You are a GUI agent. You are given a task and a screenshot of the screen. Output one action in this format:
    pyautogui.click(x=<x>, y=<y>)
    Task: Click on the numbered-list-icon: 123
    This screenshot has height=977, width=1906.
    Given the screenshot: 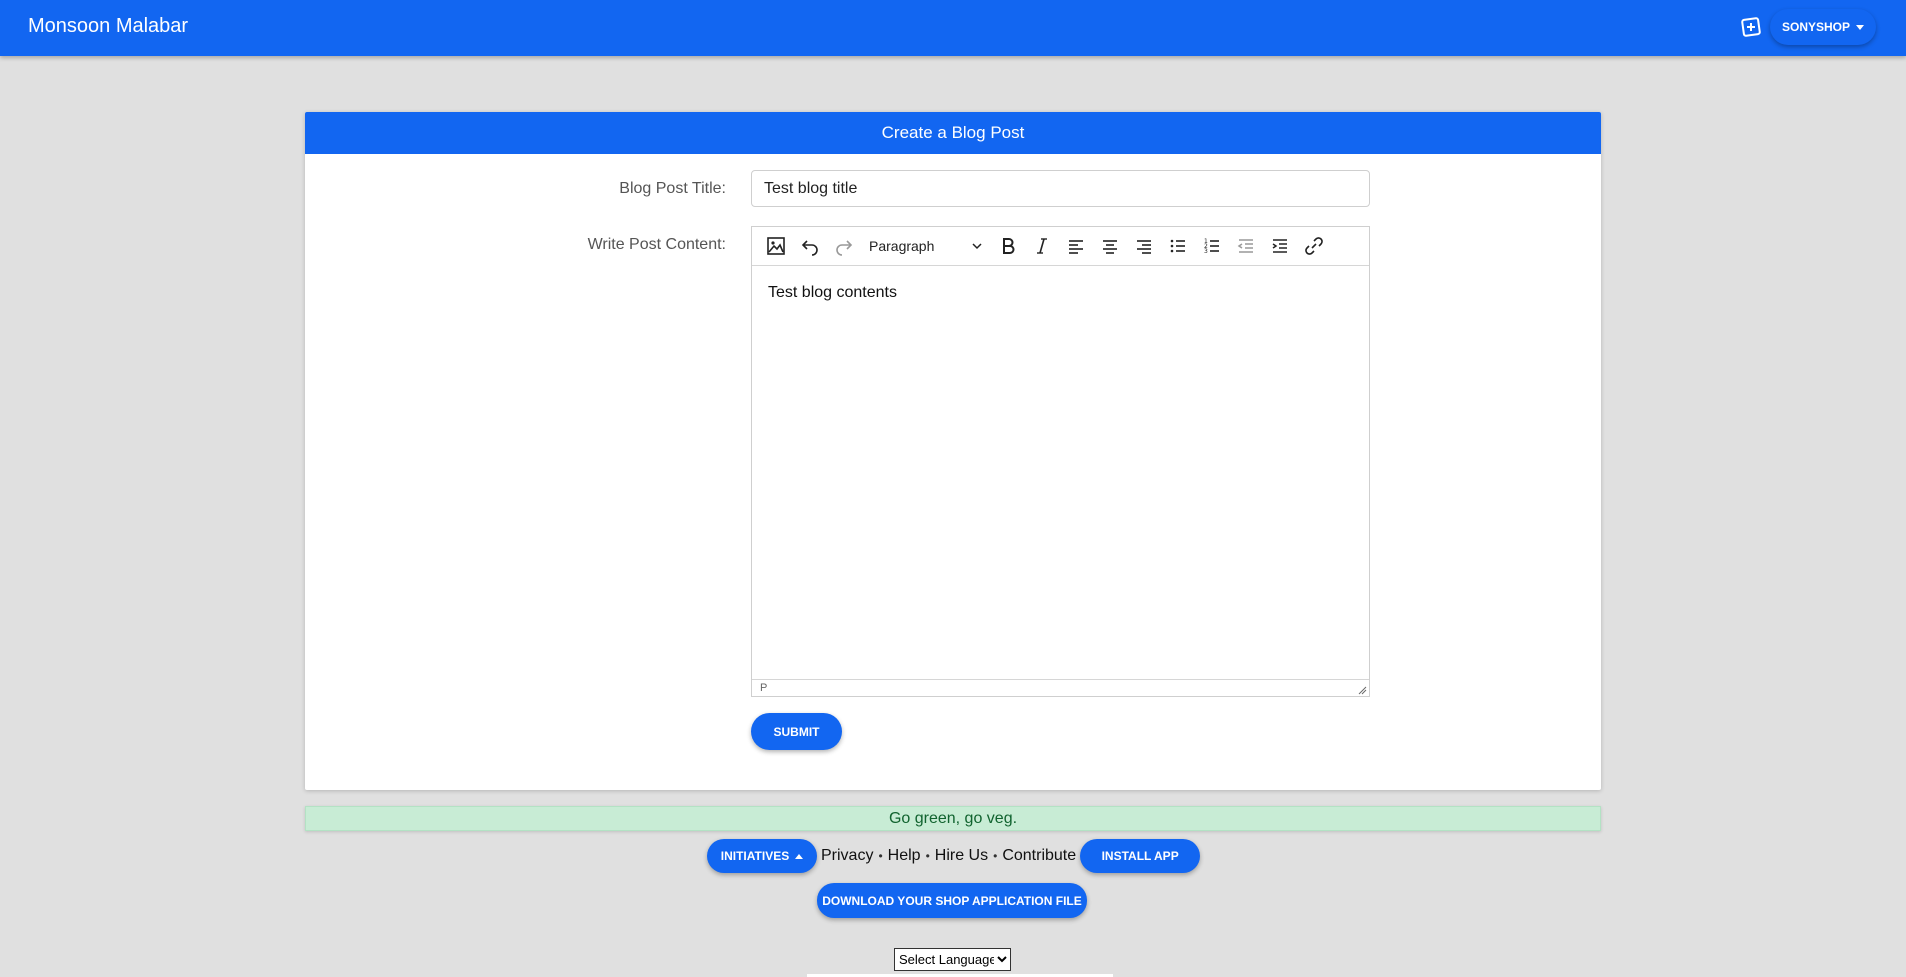 What is the action you would take?
    pyautogui.click(x=1212, y=246)
    